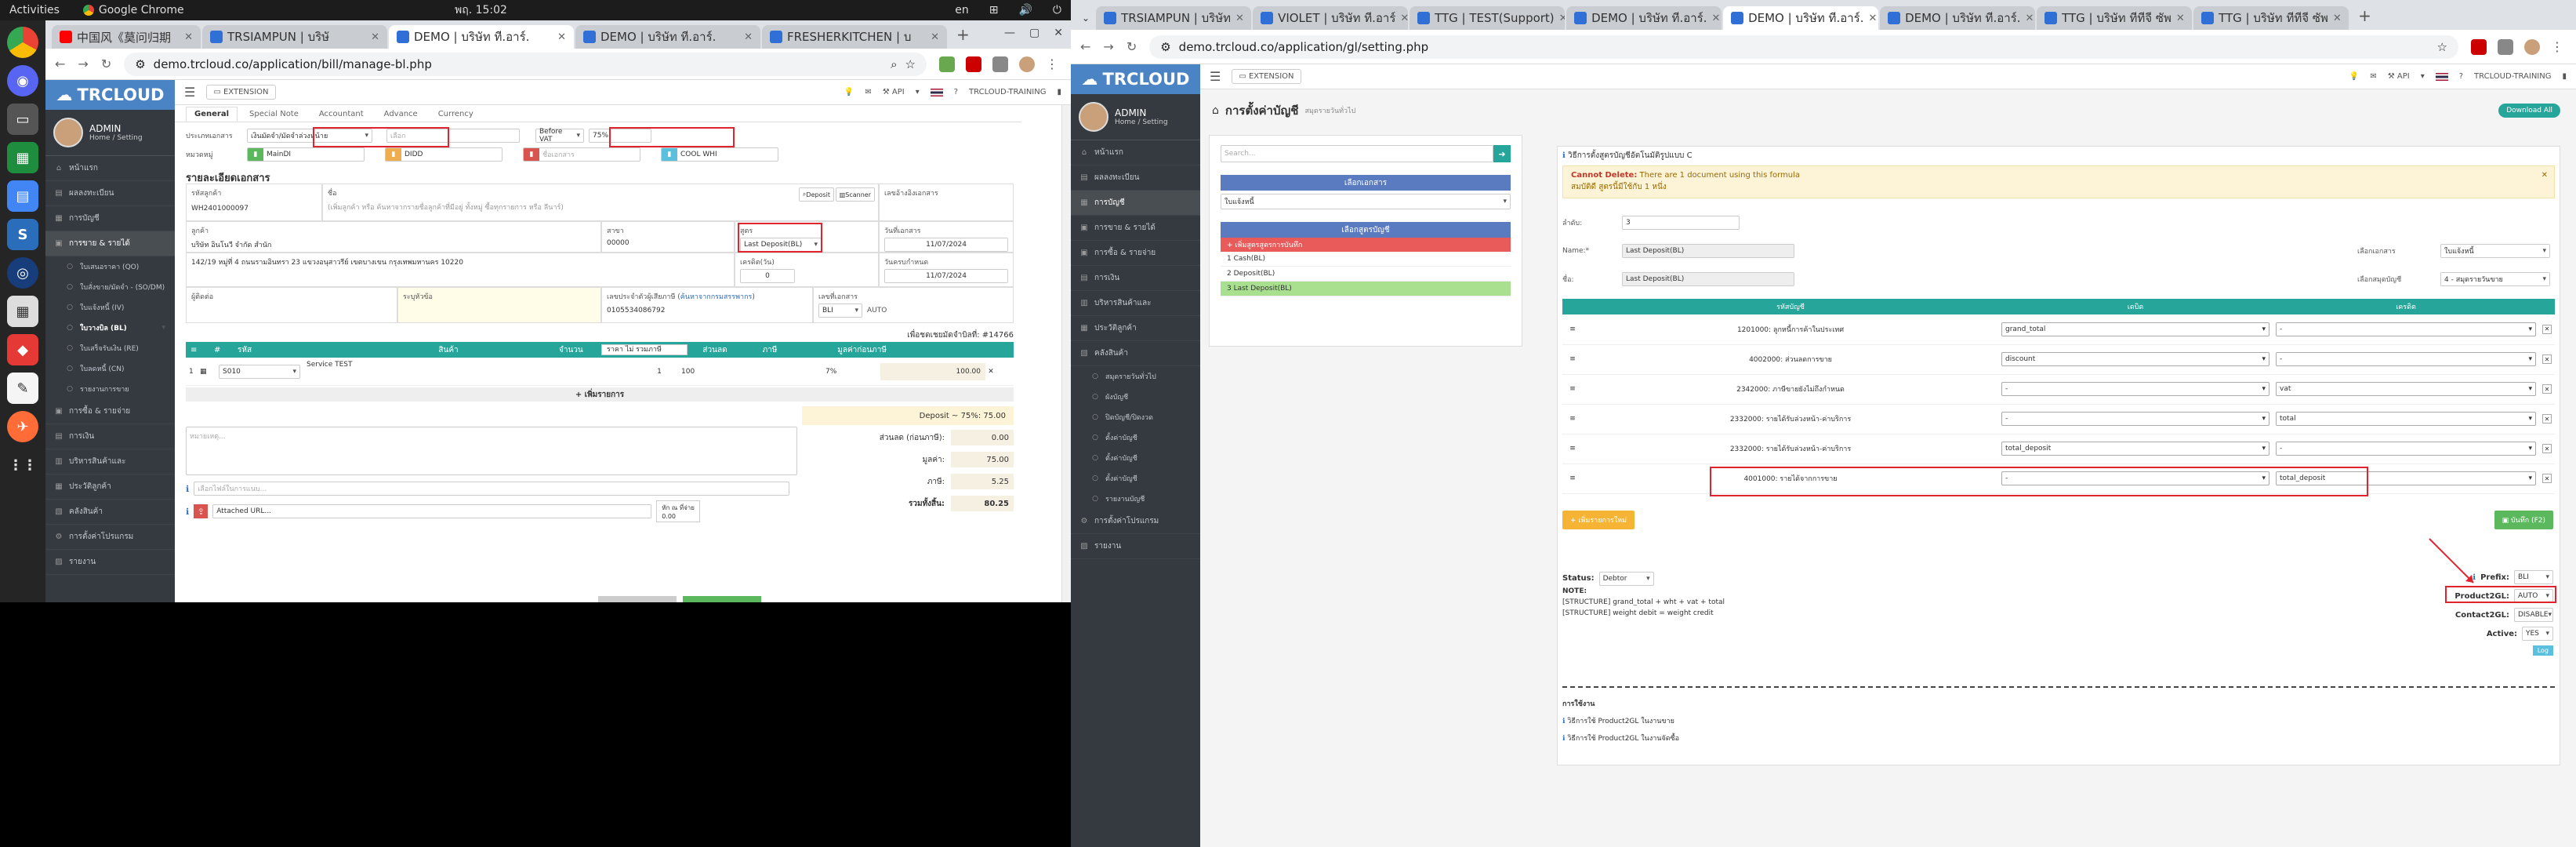 The image size is (2576, 847). Describe the element at coordinates (1681, 223) in the screenshot. I see `seq-input: 3` at that location.